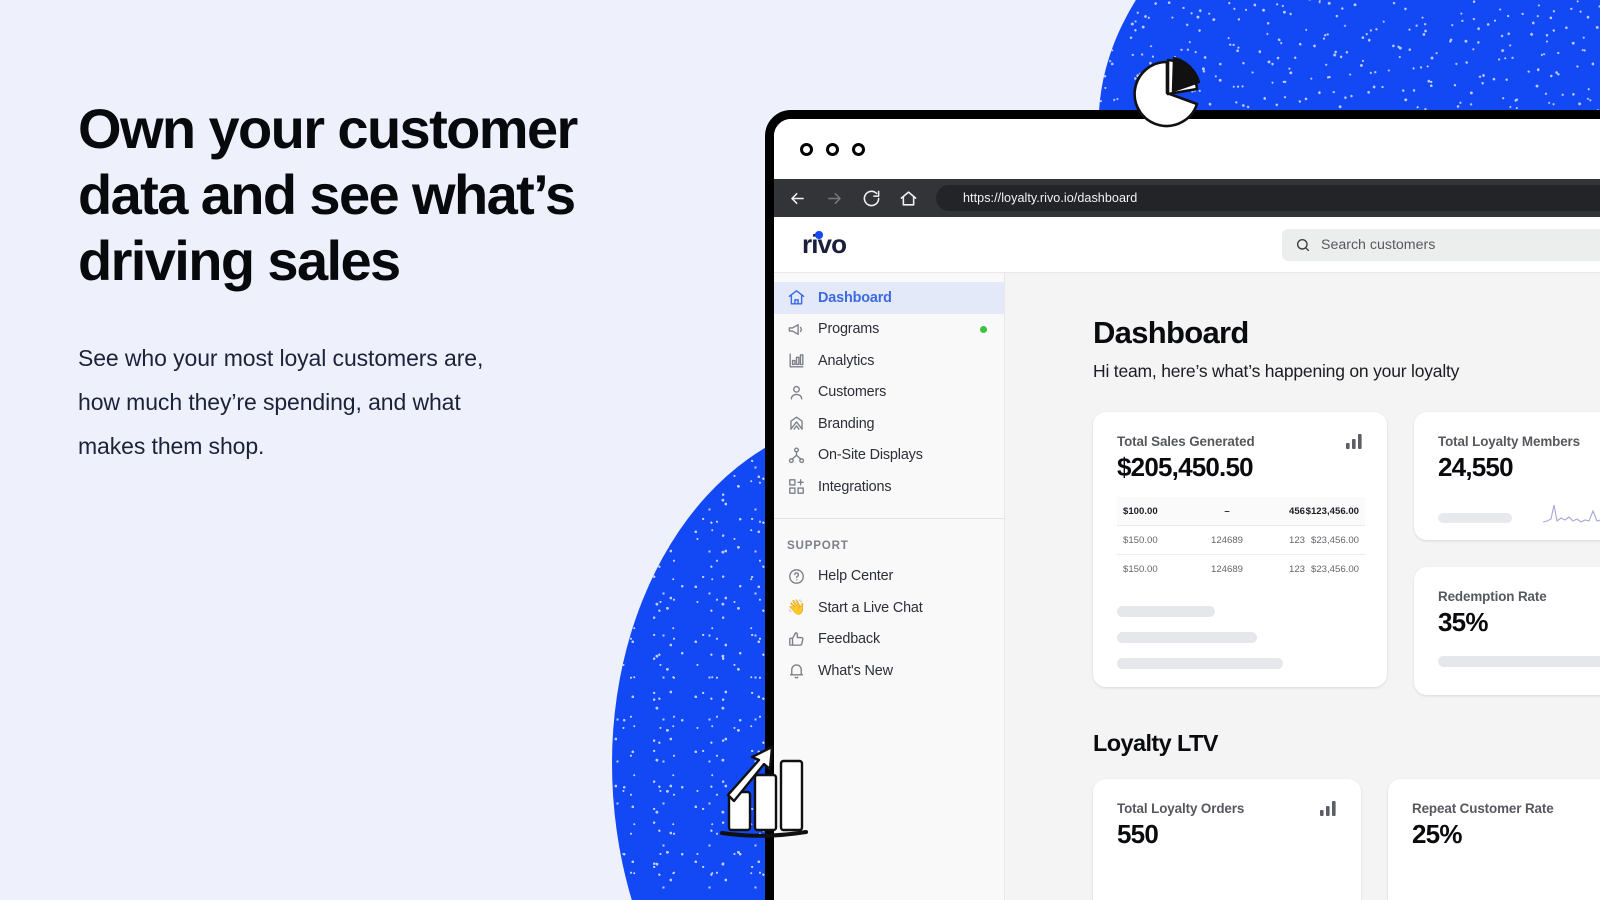 The height and width of the screenshot is (900, 1600). I want to click on thumbs-up-icon, so click(796, 639).